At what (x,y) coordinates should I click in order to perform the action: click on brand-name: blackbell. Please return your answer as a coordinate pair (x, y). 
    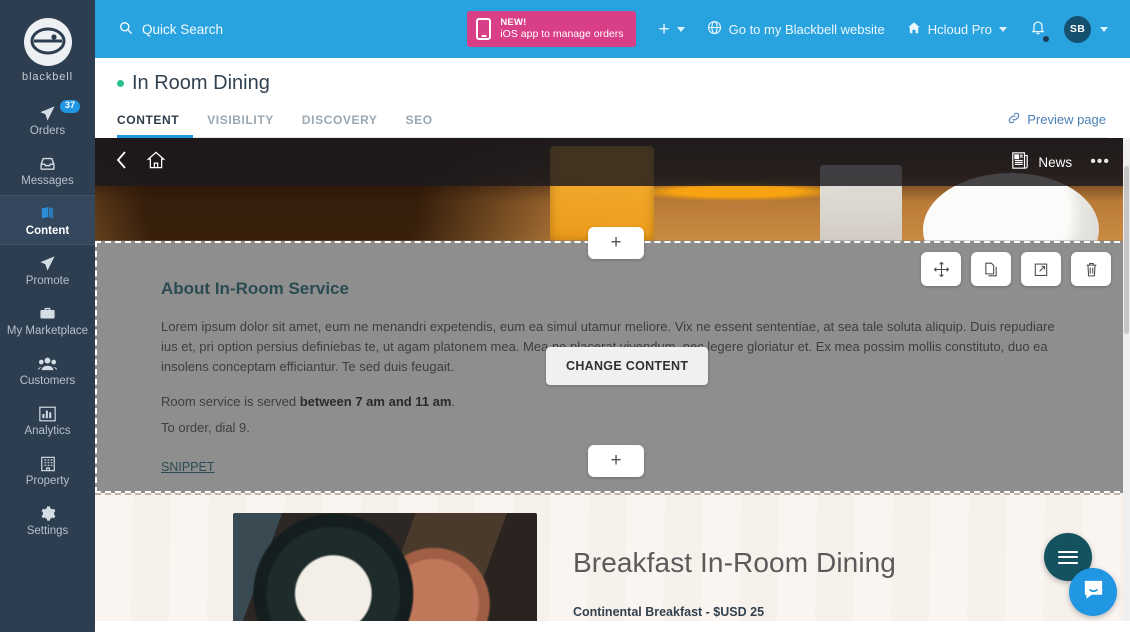
    Looking at the image, I should click on (47, 77).